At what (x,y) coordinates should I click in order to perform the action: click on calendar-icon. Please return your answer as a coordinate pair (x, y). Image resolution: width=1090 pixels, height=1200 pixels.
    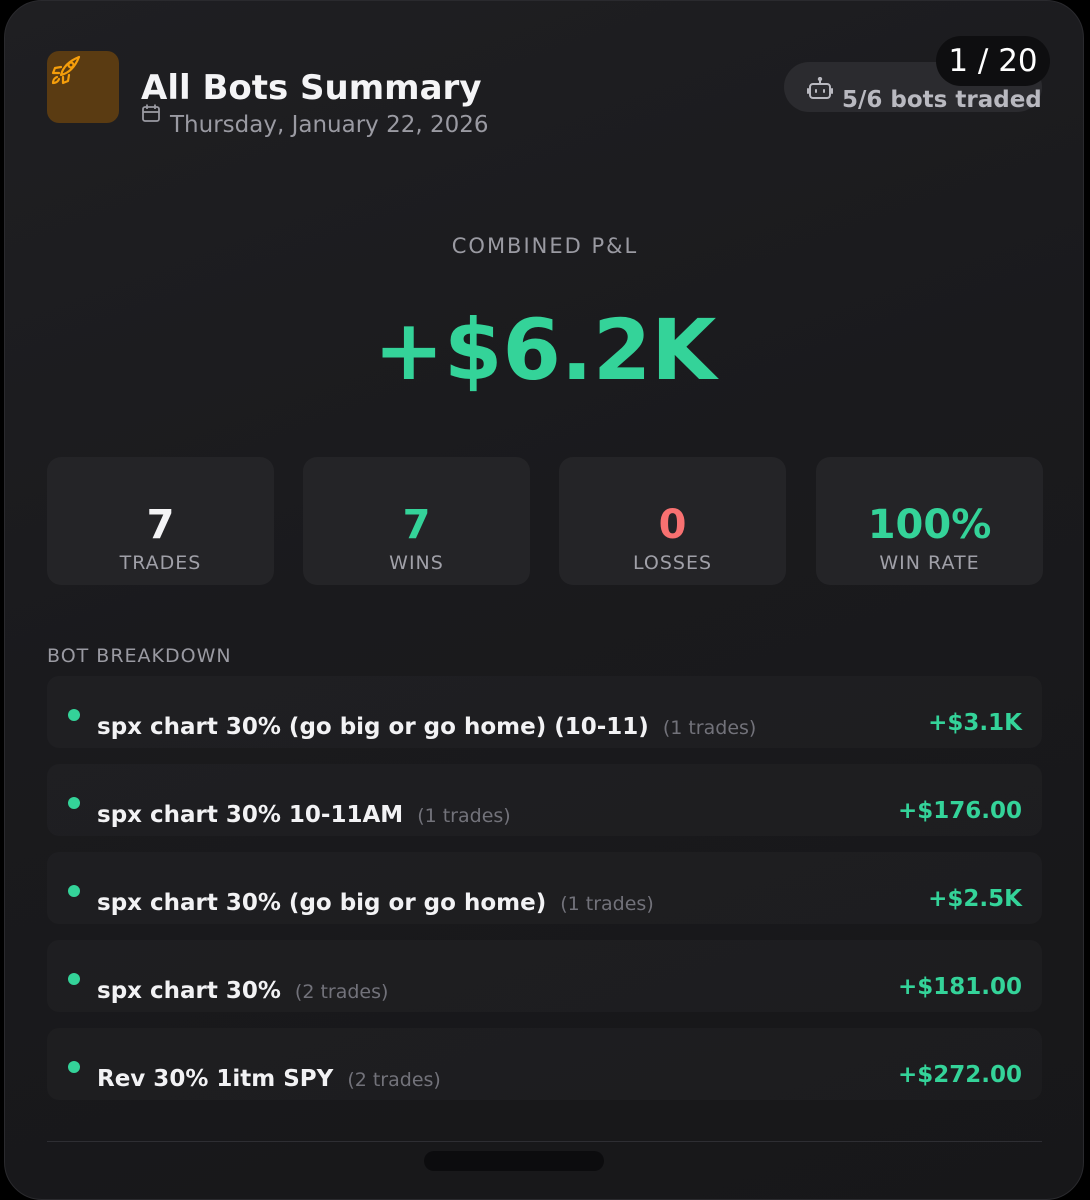
    Looking at the image, I should click on (151, 113).